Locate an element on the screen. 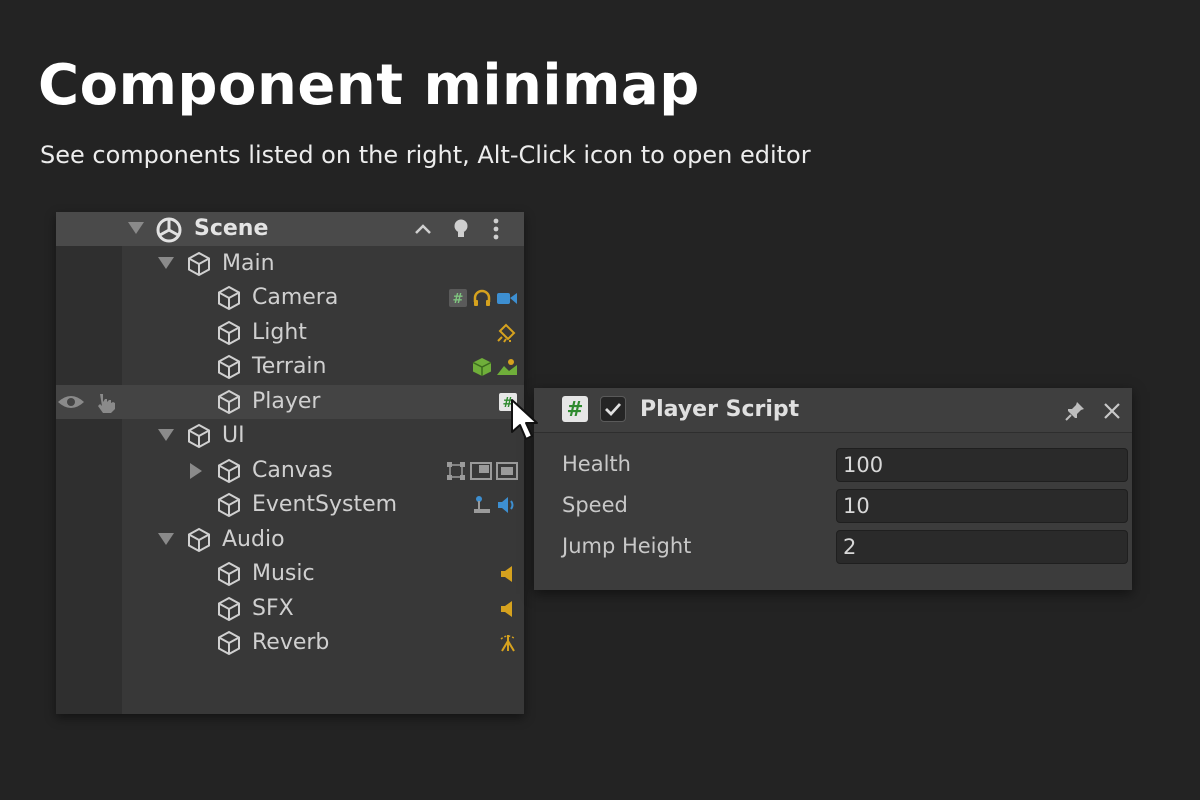 The width and height of the screenshot is (1200, 800). hierarchy-label: Light is located at coordinates (279, 332).